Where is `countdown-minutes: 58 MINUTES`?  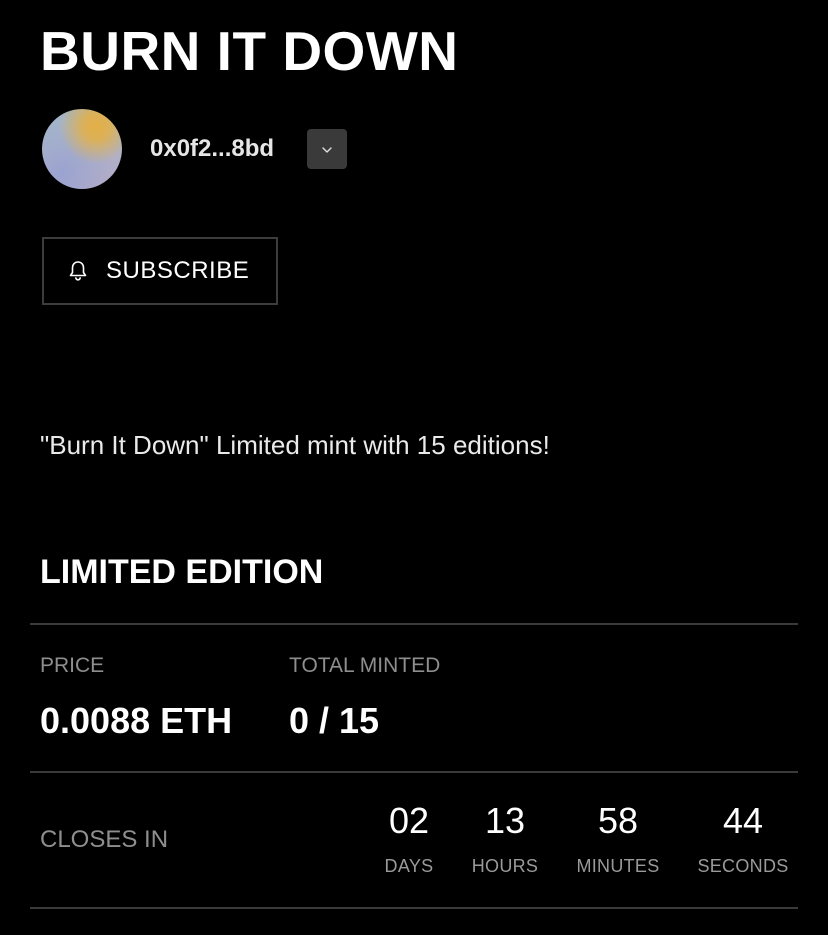 countdown-minutes: 58 MINUTES is located at coordinates (618, 838).